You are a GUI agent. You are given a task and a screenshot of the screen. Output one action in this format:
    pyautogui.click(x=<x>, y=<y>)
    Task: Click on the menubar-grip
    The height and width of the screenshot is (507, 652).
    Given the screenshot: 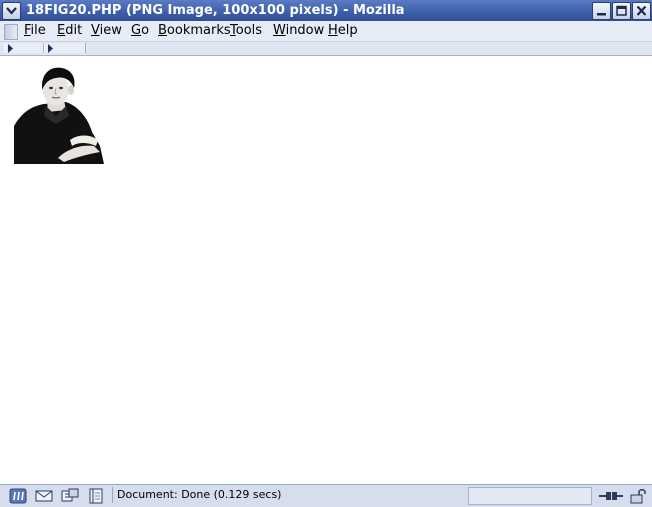 What is the action you would take?
    pyautogui.click(x=11, y=32)
    